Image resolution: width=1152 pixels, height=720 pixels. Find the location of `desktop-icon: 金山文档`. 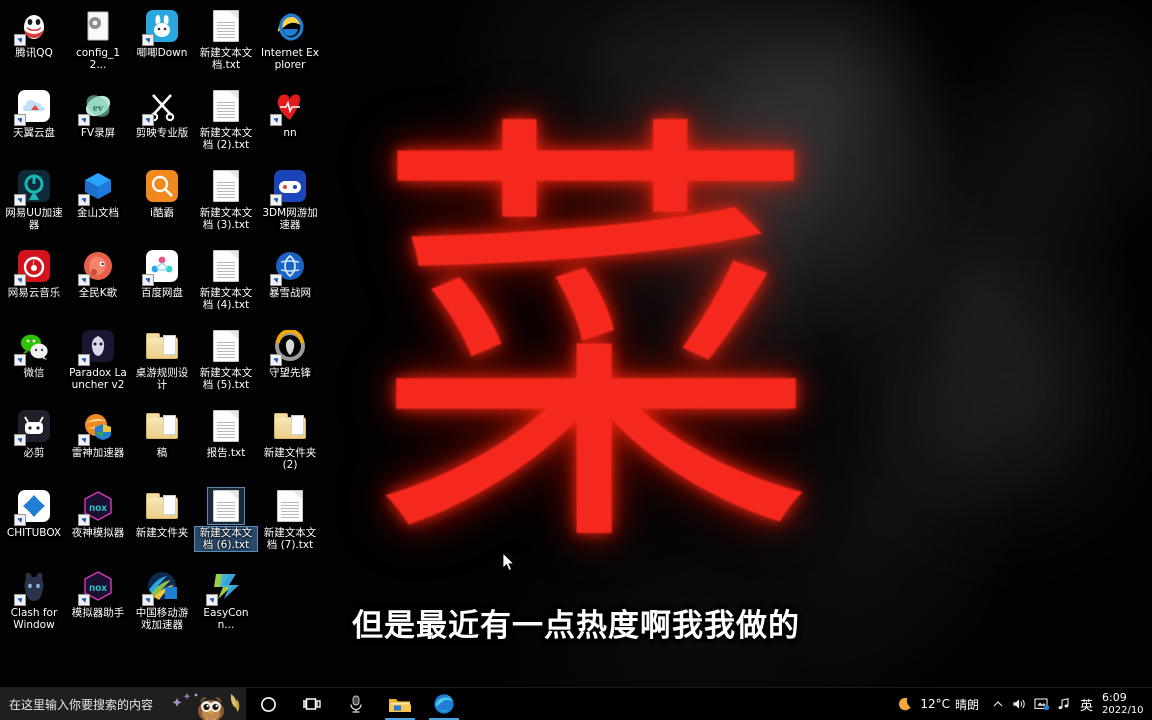

desktop-icon: 金山文档 is located at coordinates (98, 204).